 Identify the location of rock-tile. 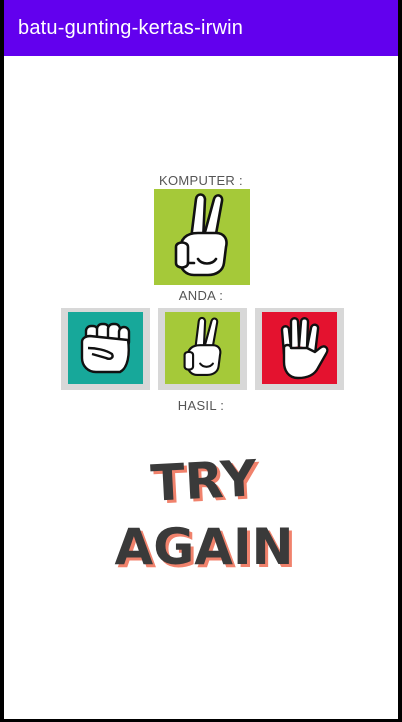
(105, 348).